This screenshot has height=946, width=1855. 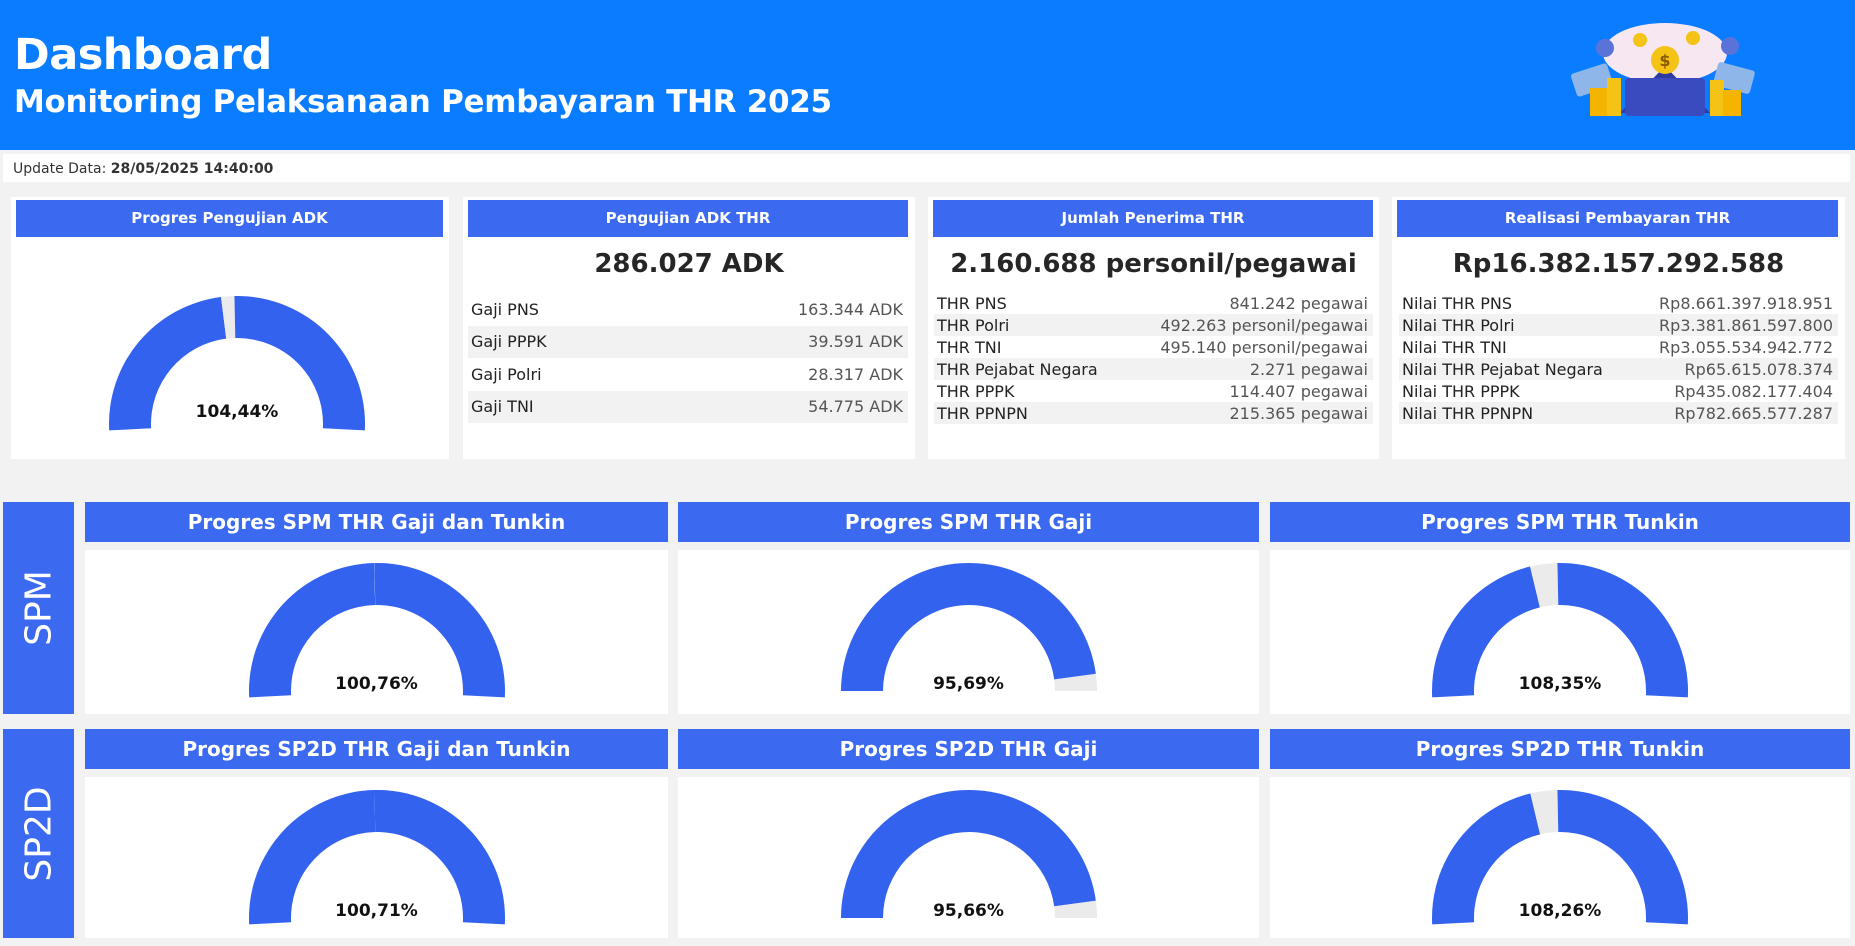 I want to click on list-item: Gaji TNI 54.775 ADK, so click(x=688, y=406).